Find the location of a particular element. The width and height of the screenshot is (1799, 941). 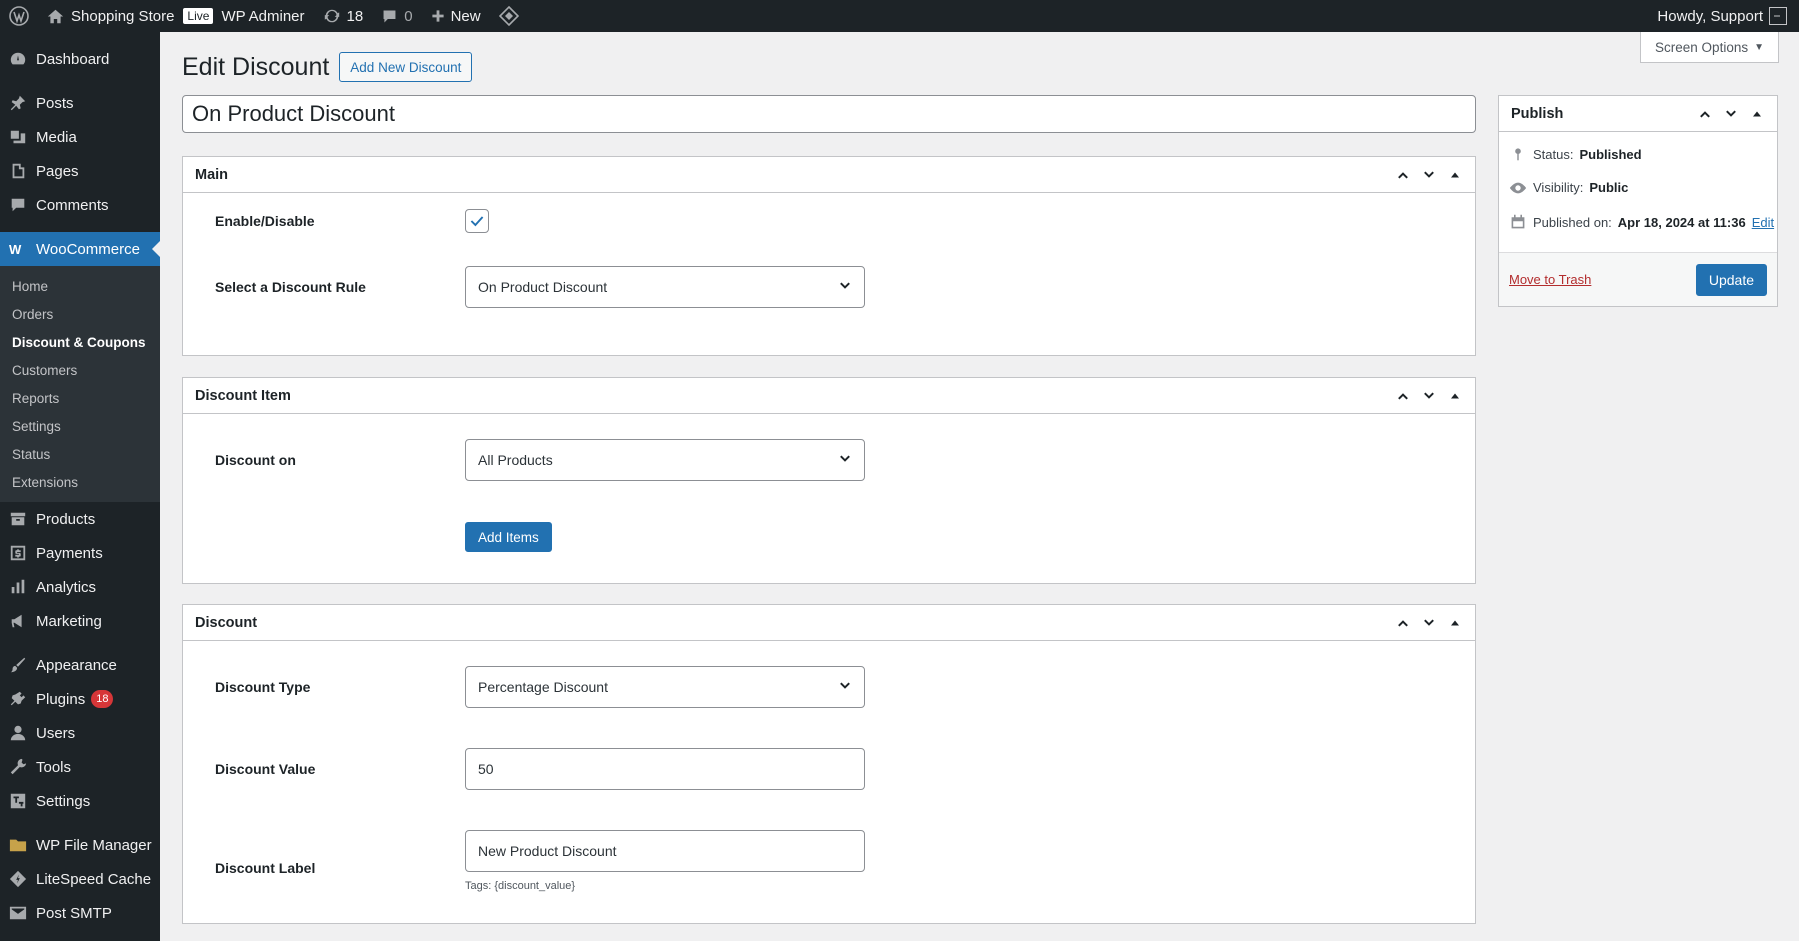

submenu-status: Status is located at coordinates (80, 454).